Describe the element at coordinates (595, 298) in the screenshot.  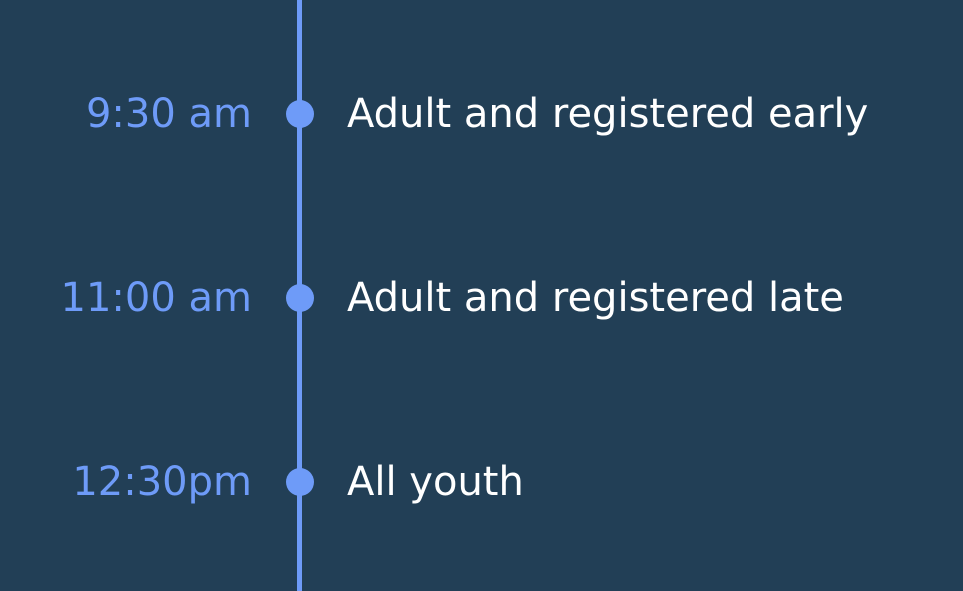
I see `event-title: Adult and registered late` at that location.